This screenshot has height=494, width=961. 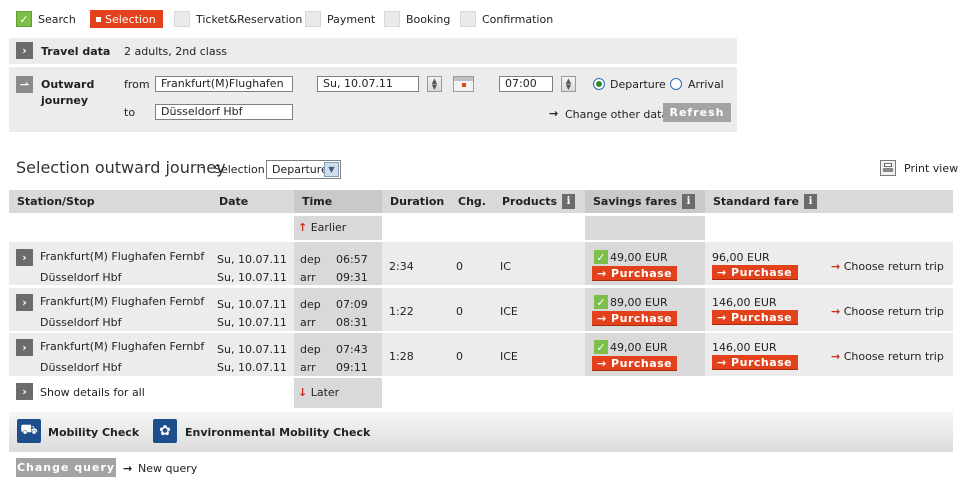 I want to click on col-station-label: Station/Stop, so click(x=56, y=201).